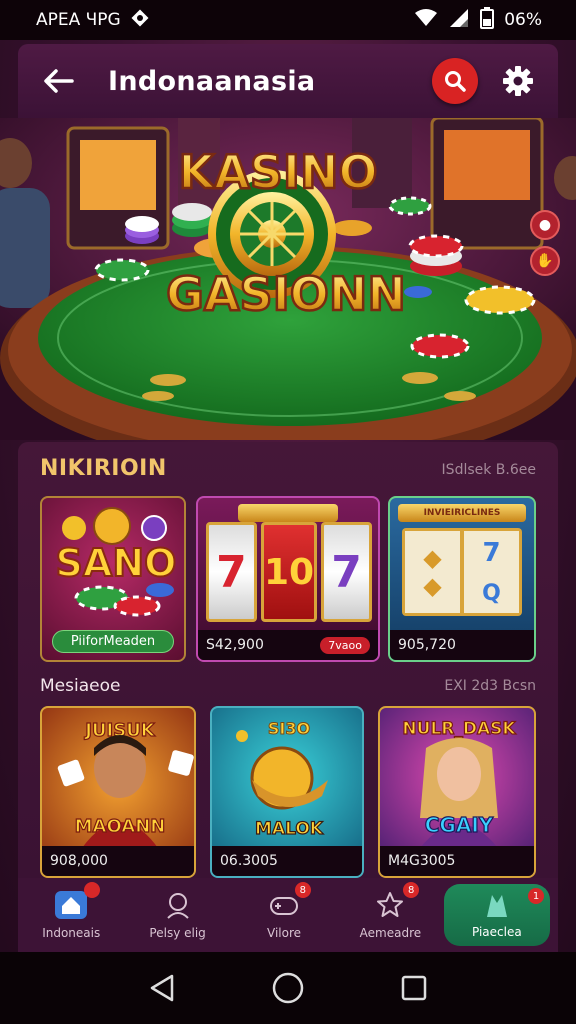 The width and height of the screenshot is (576, 1024). Describe the element at coordinates (120, 826) in the screenshot. I see `game-card-subtitle: MAOANN` at that location.